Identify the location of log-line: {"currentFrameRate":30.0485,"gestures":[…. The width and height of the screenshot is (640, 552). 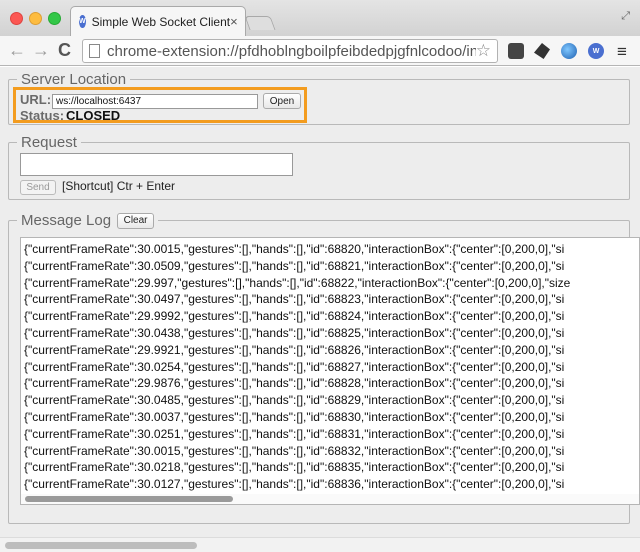
(294, 400).